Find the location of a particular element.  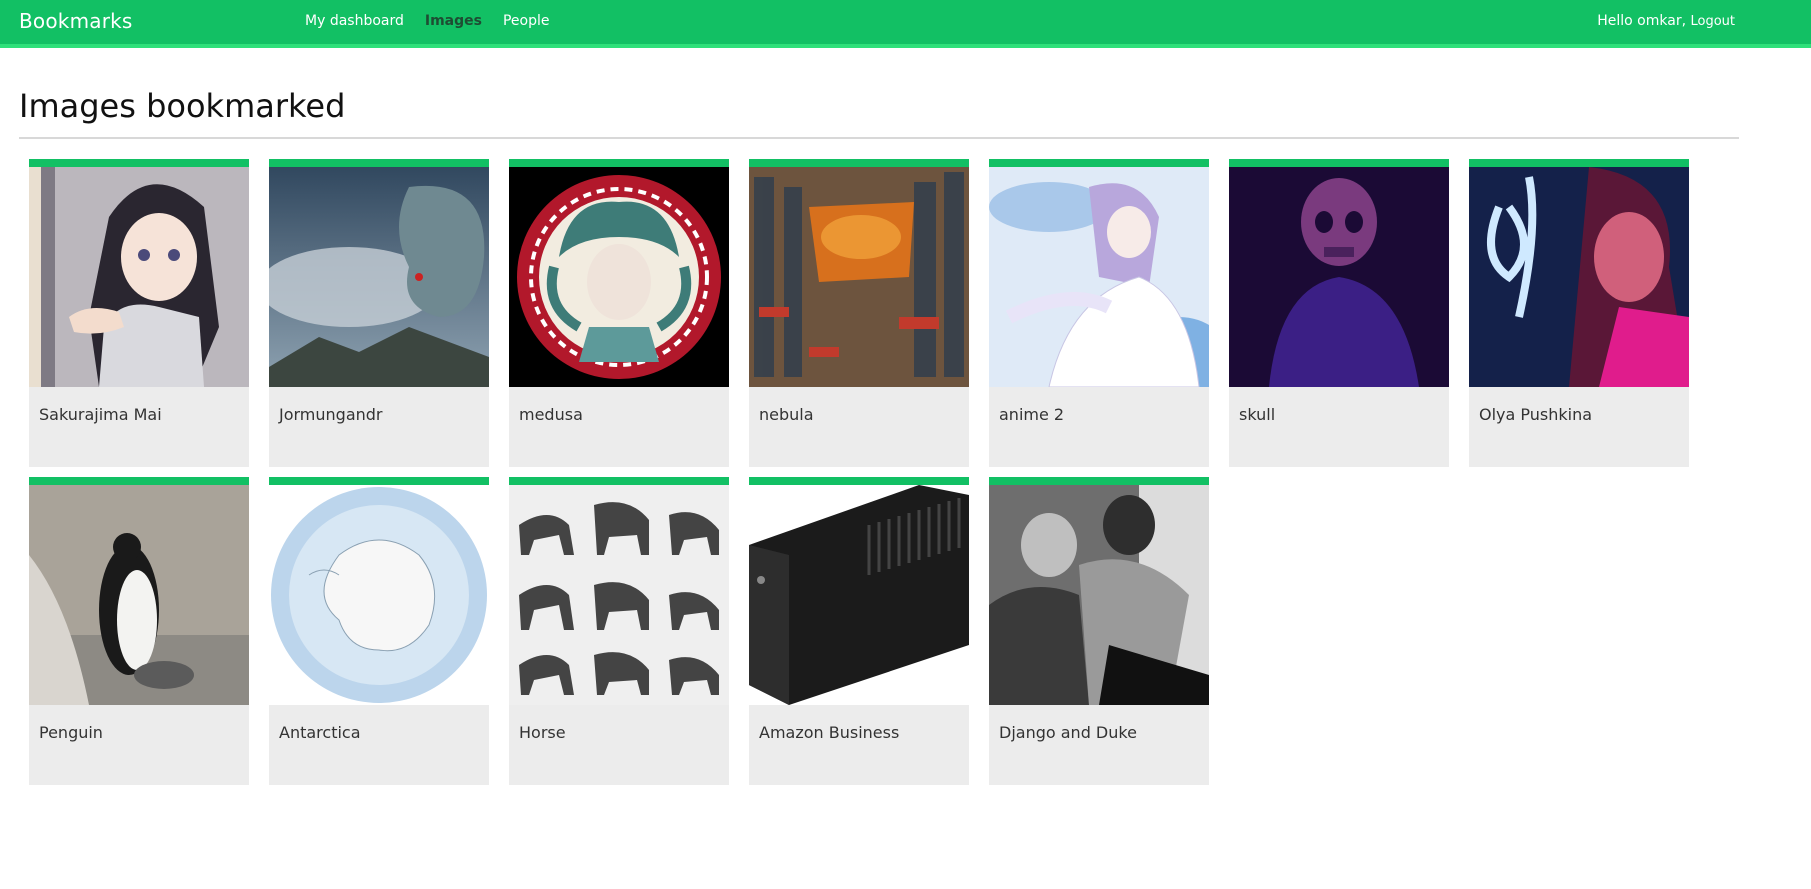

nav-my-dashboard: My dashboard is located at coordinates (354, 21).